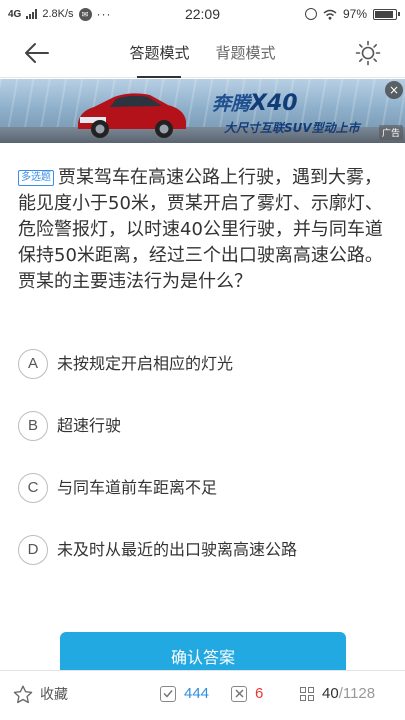  I want to click on option-letter: C, so click(33, 488).